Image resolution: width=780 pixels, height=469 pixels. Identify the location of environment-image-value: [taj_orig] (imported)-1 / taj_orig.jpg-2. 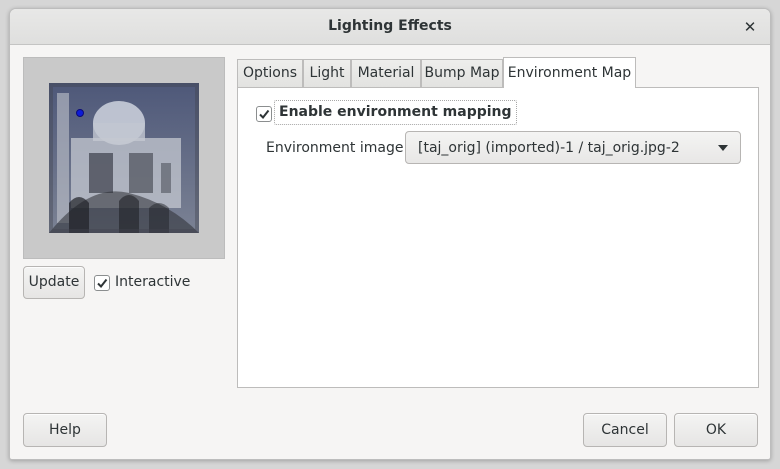
(549, 148).